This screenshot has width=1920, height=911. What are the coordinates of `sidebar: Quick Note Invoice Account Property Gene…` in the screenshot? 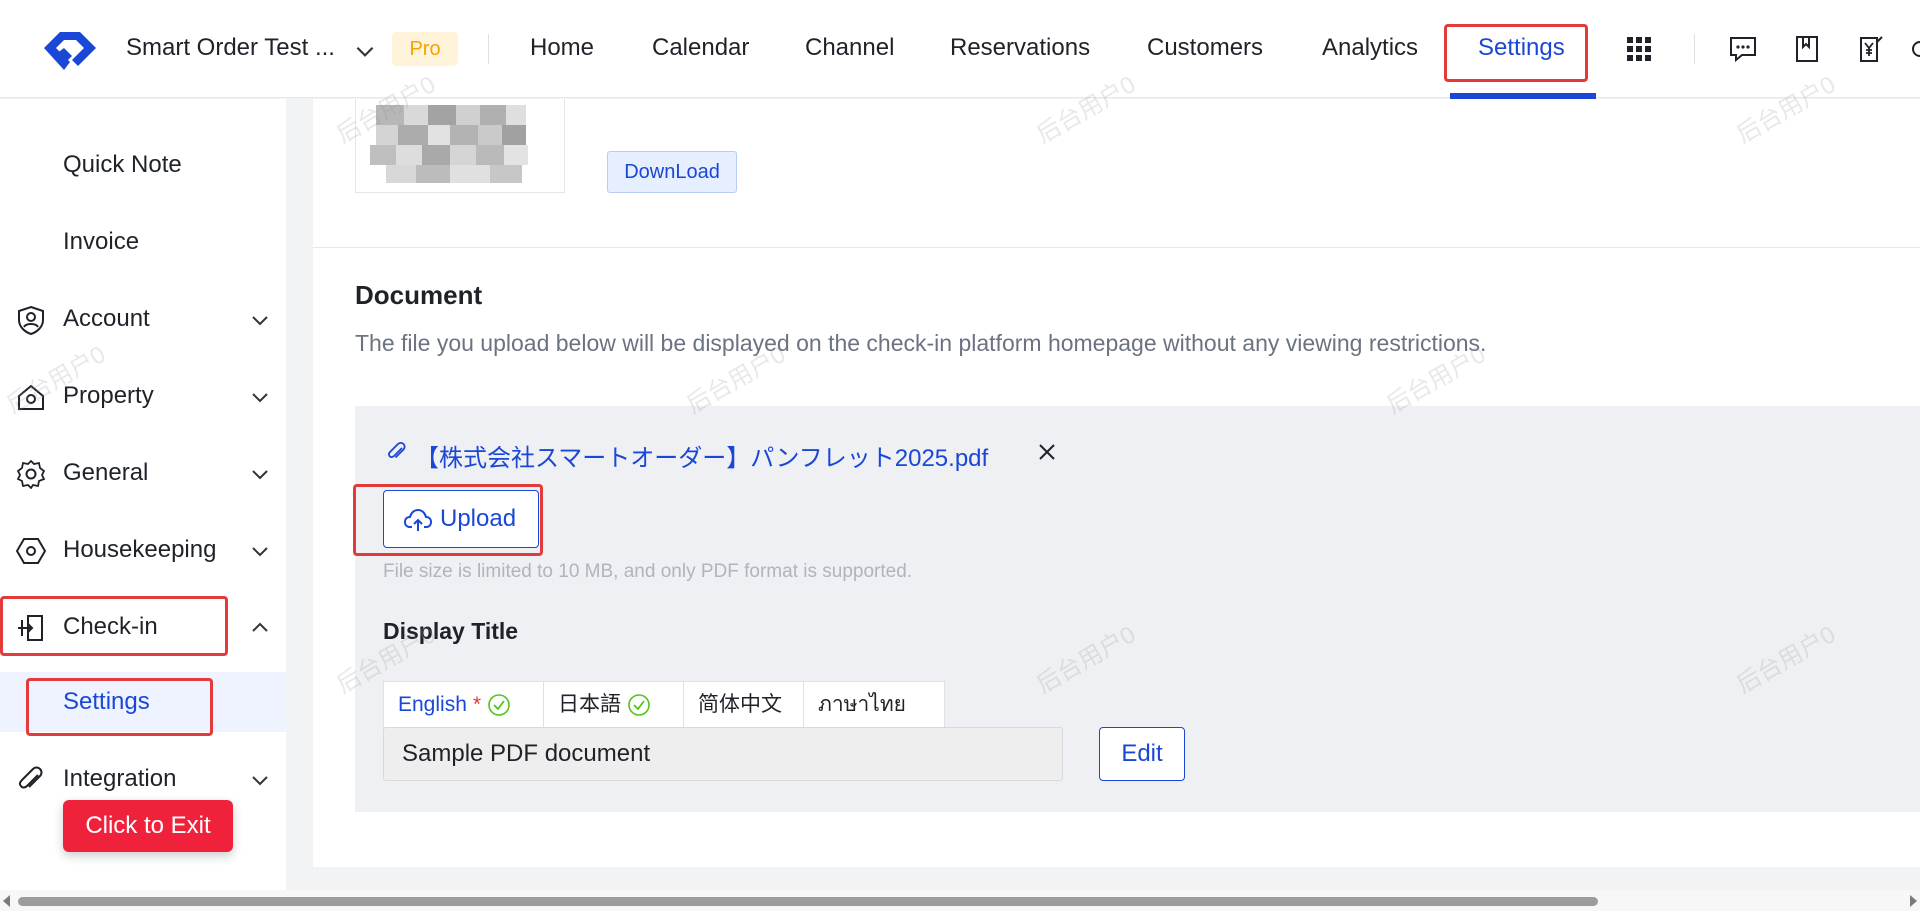 It's located at (143, 494).